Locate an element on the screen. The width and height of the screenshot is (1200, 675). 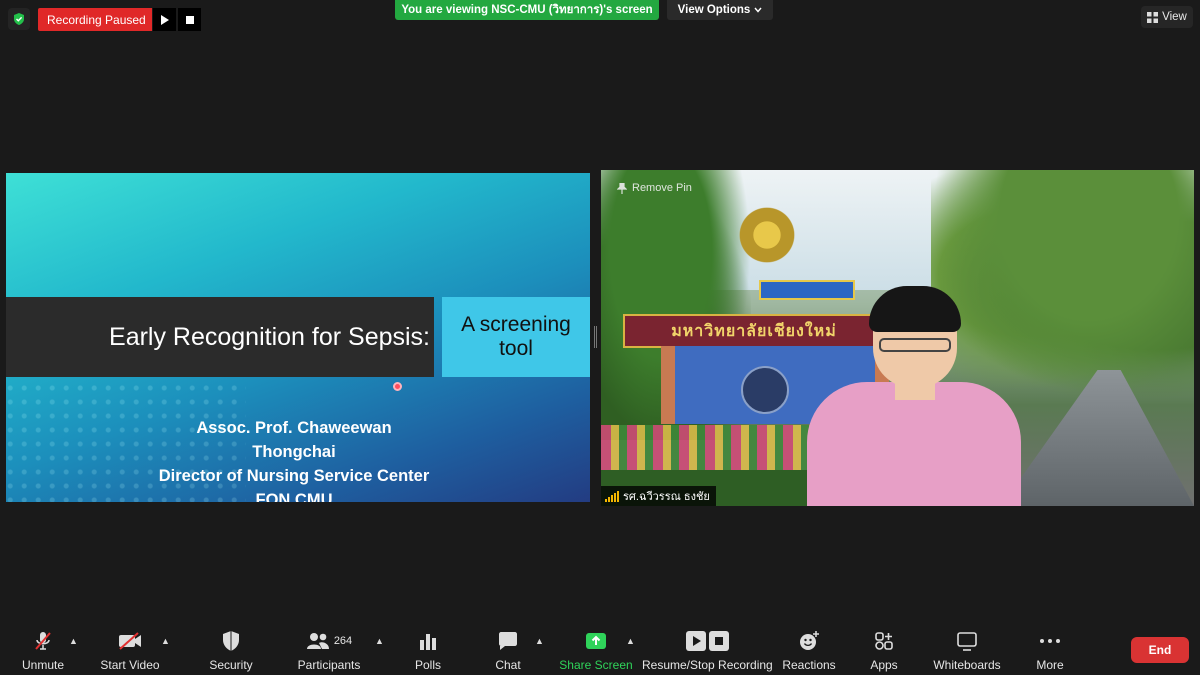
unmute-label: Unmute is located at coordinates (43, 665).